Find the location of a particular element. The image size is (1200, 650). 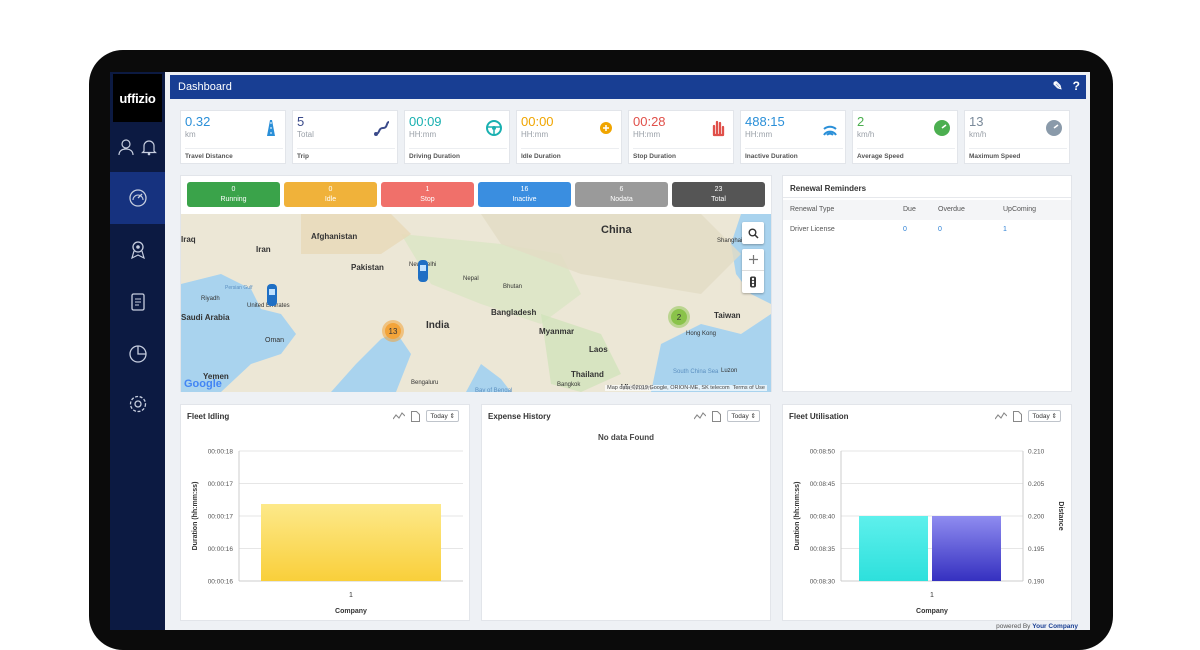

road-icon is located at coordinates (271, 128).